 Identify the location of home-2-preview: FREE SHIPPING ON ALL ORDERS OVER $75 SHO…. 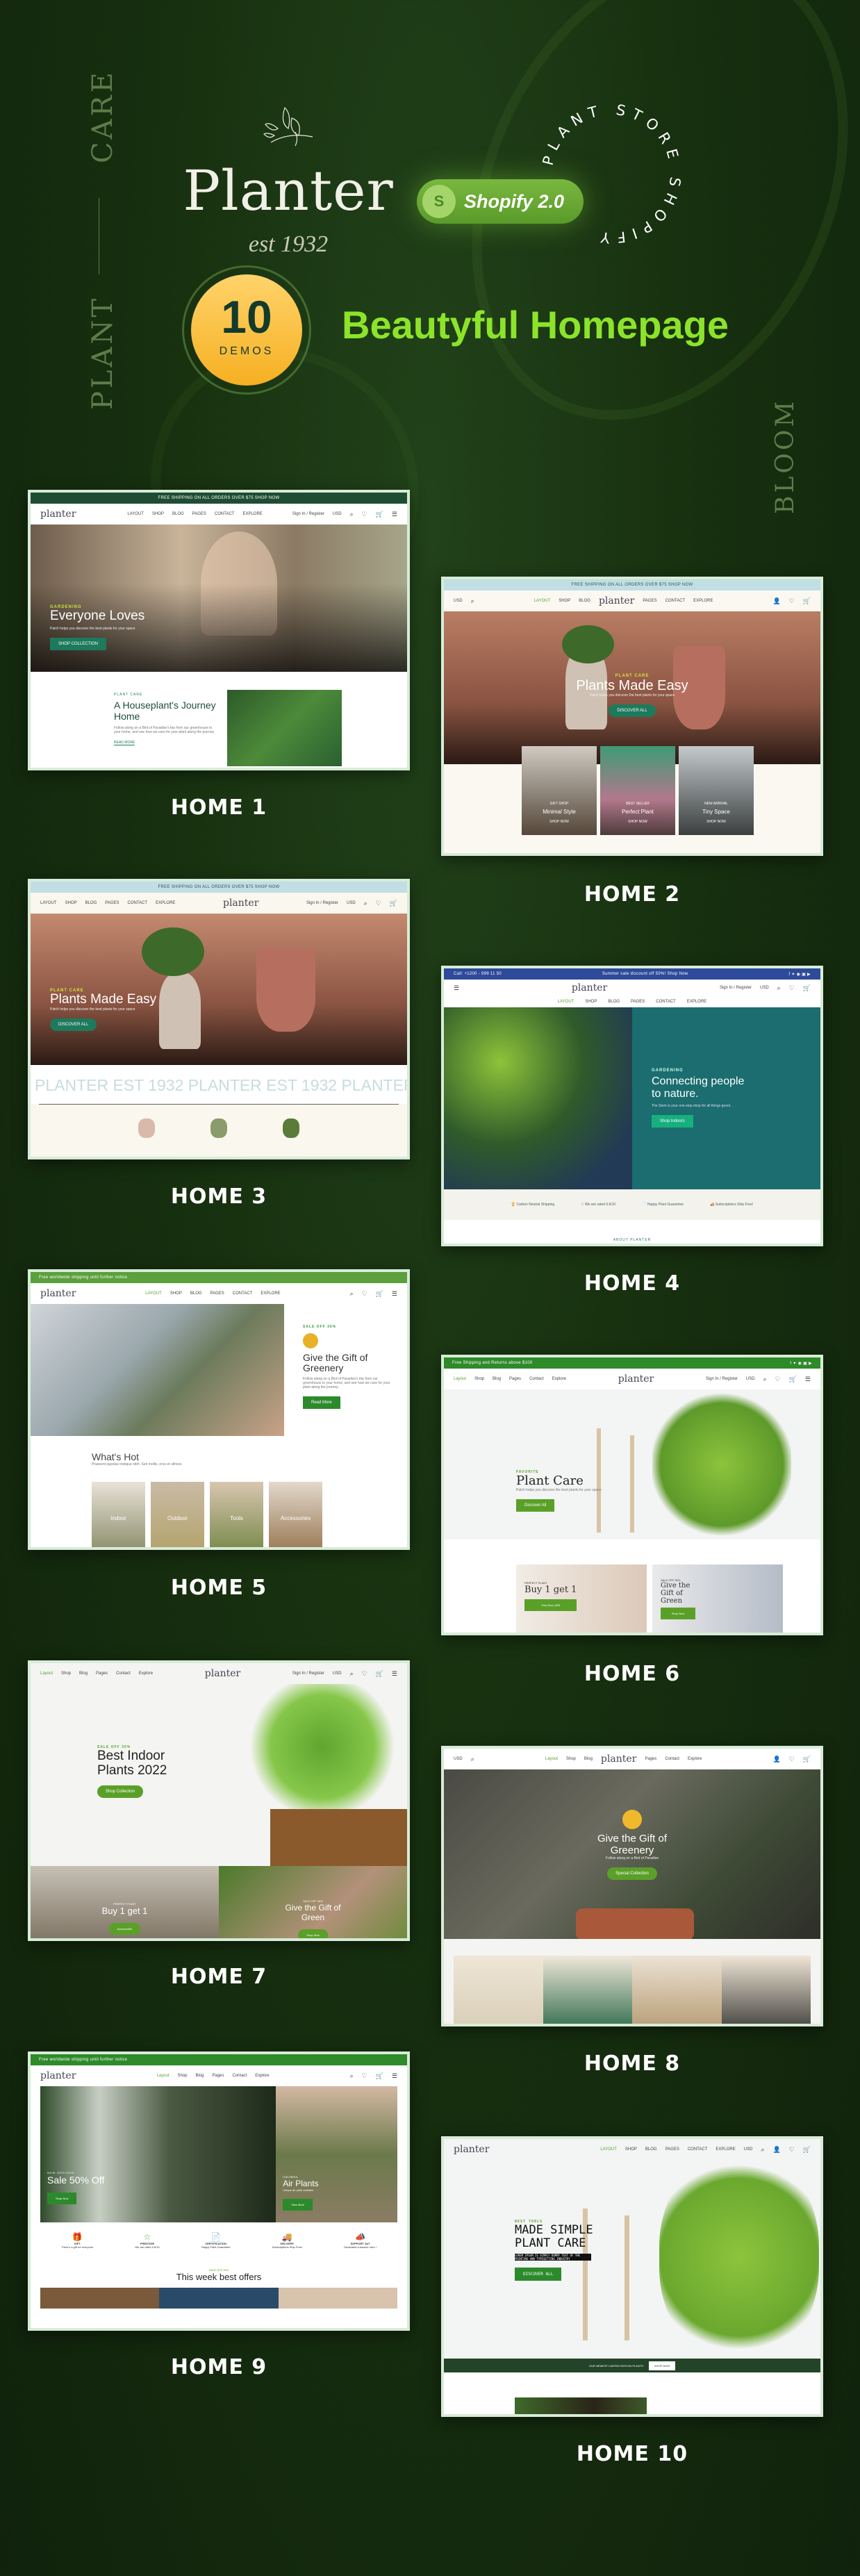
(632, 716).